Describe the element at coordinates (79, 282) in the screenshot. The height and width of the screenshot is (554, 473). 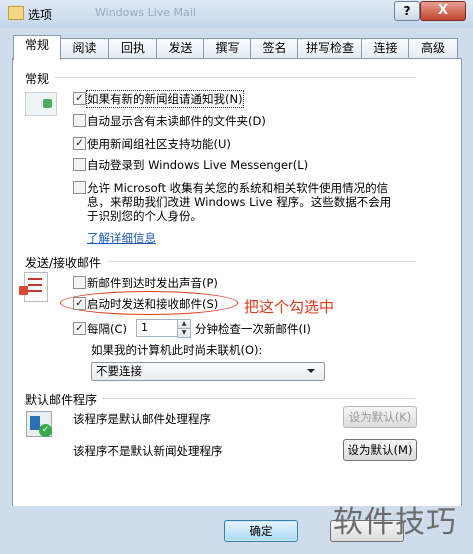
I see `new-mail-sound-checkbox` at that location.